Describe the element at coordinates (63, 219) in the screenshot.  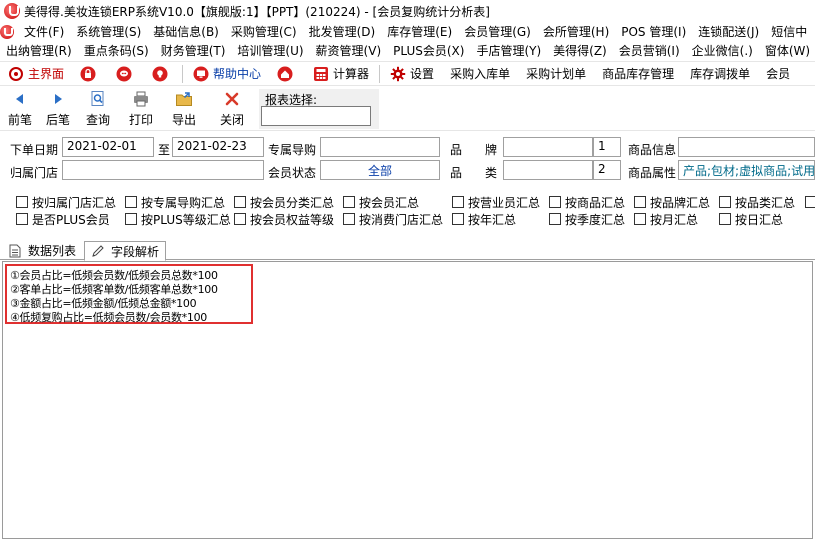
I see `checkbox-is-plus-member: 是否PLUS会员` at that location.